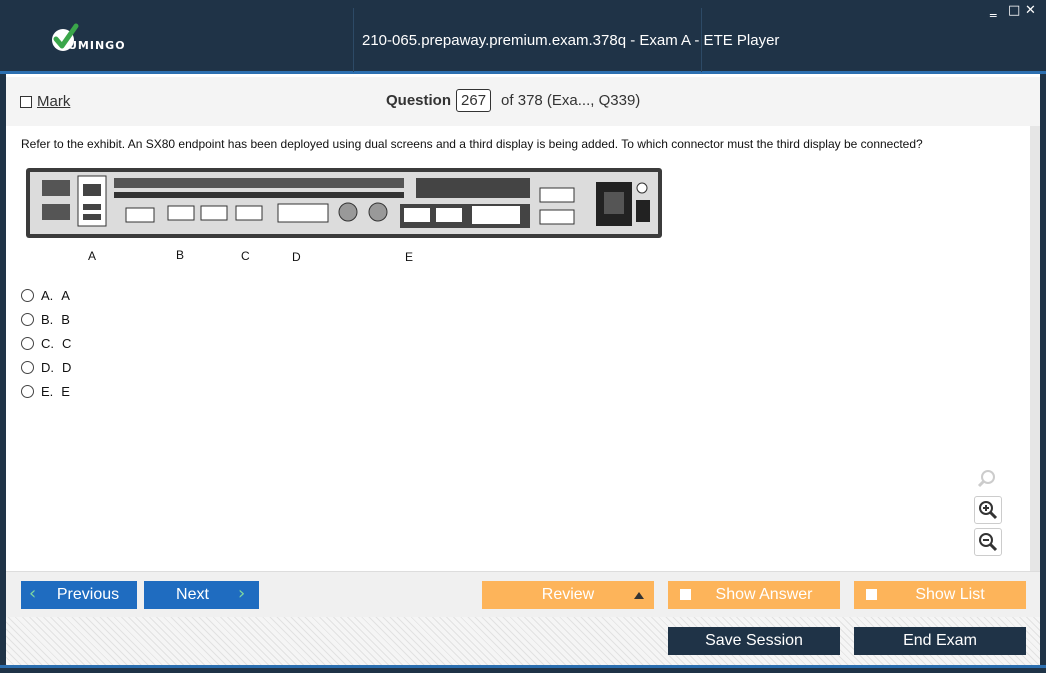  I want to click on answer-text: E, so click(65, 391).